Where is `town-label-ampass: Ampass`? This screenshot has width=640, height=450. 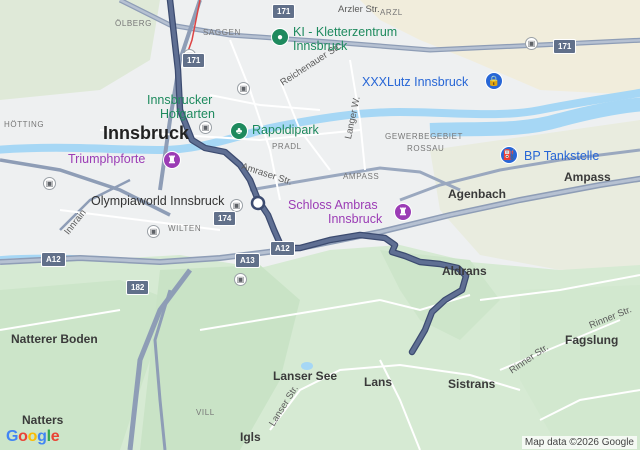
town-label-ampass: Ampass is located at coordinates (587, 177).